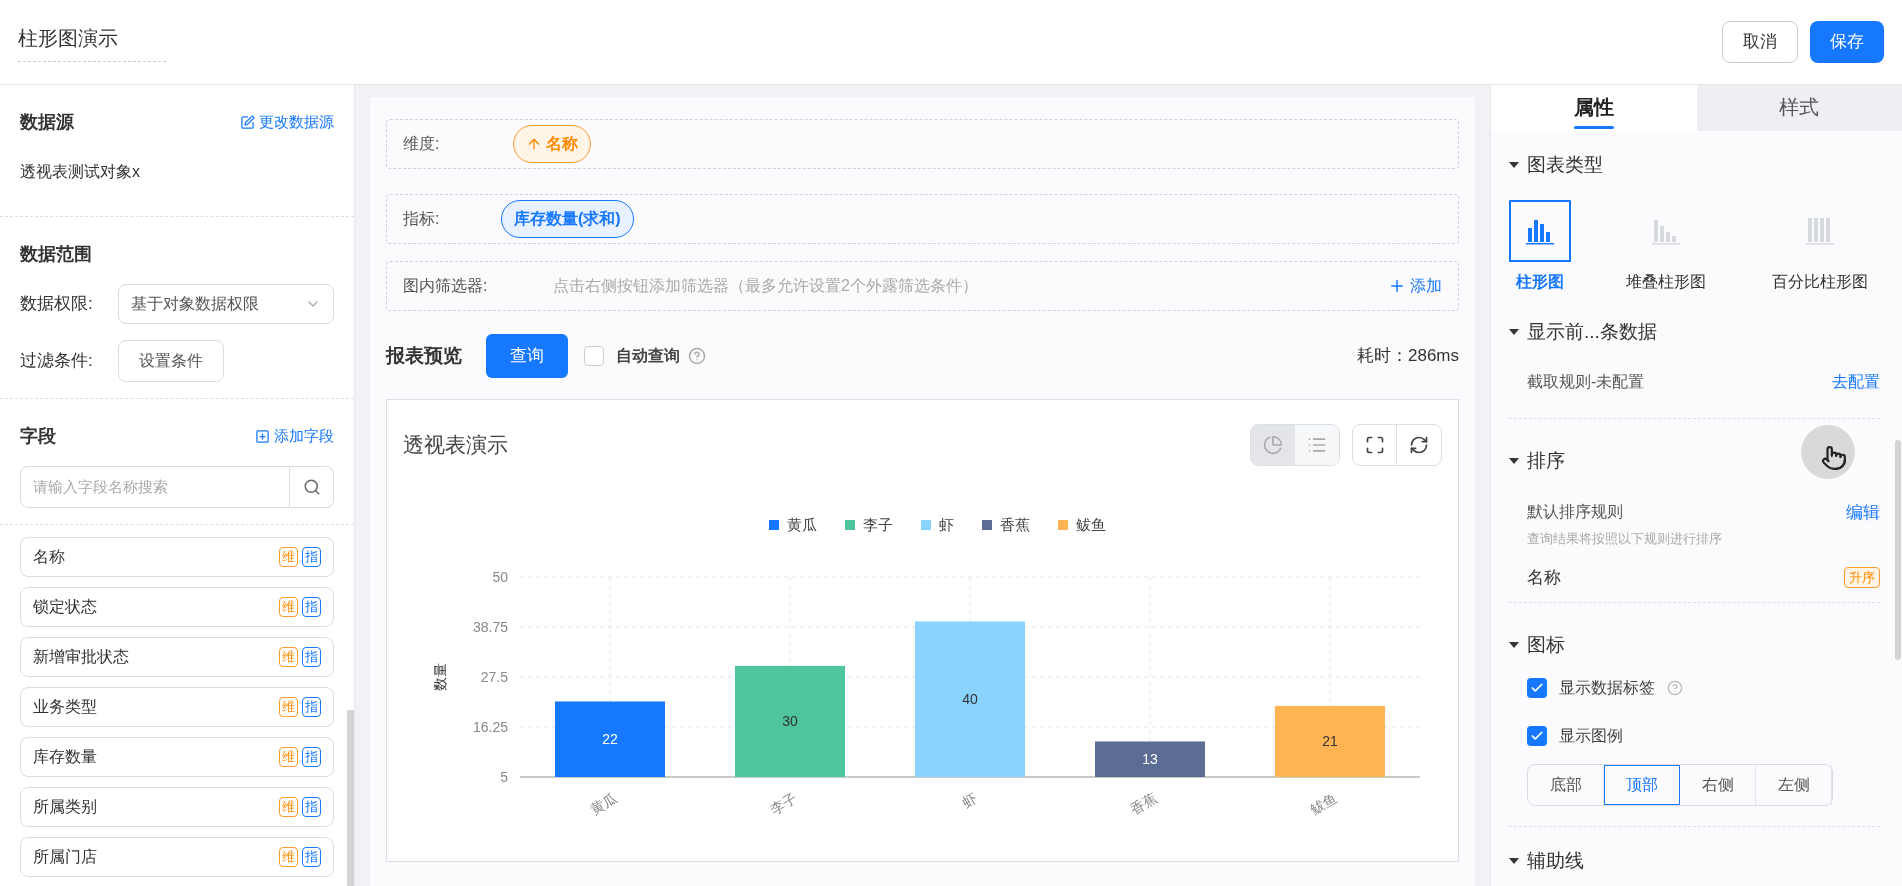 The image size is (1902, 886). Describe the element at coordinates (247, 122) in the screenshot. I see `edit-icon` at that location.